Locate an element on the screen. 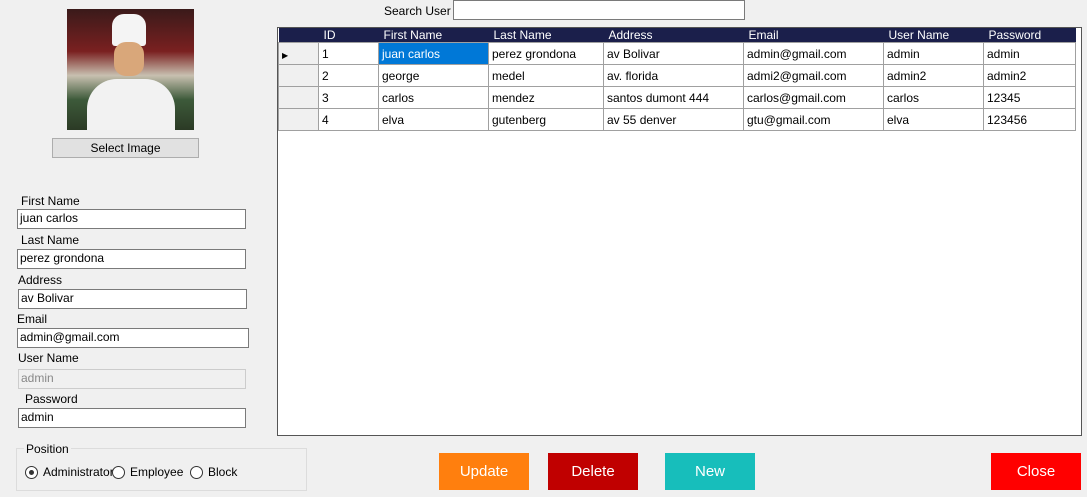  user-photo is located at coordinates (130, 69).